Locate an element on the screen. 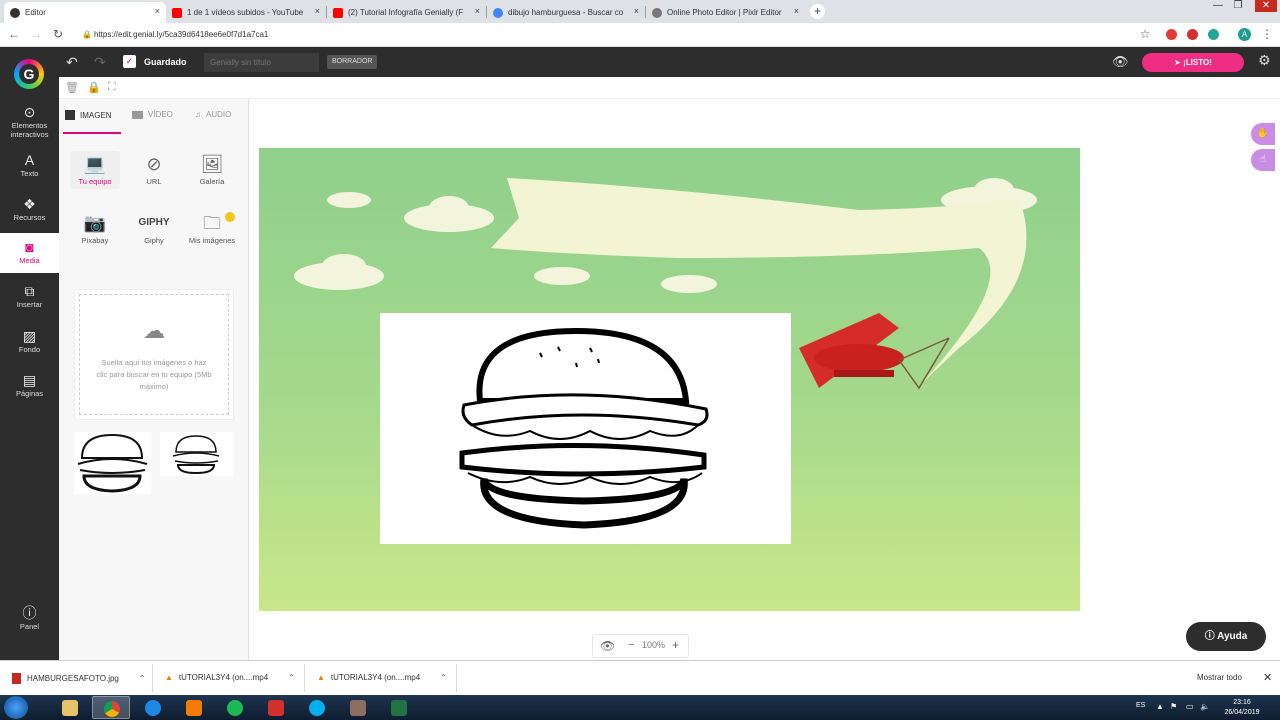 Image resolution: width=1280 pixels, height=720 pixels. saved-status: Guardado is located at coordinates (165, 62).